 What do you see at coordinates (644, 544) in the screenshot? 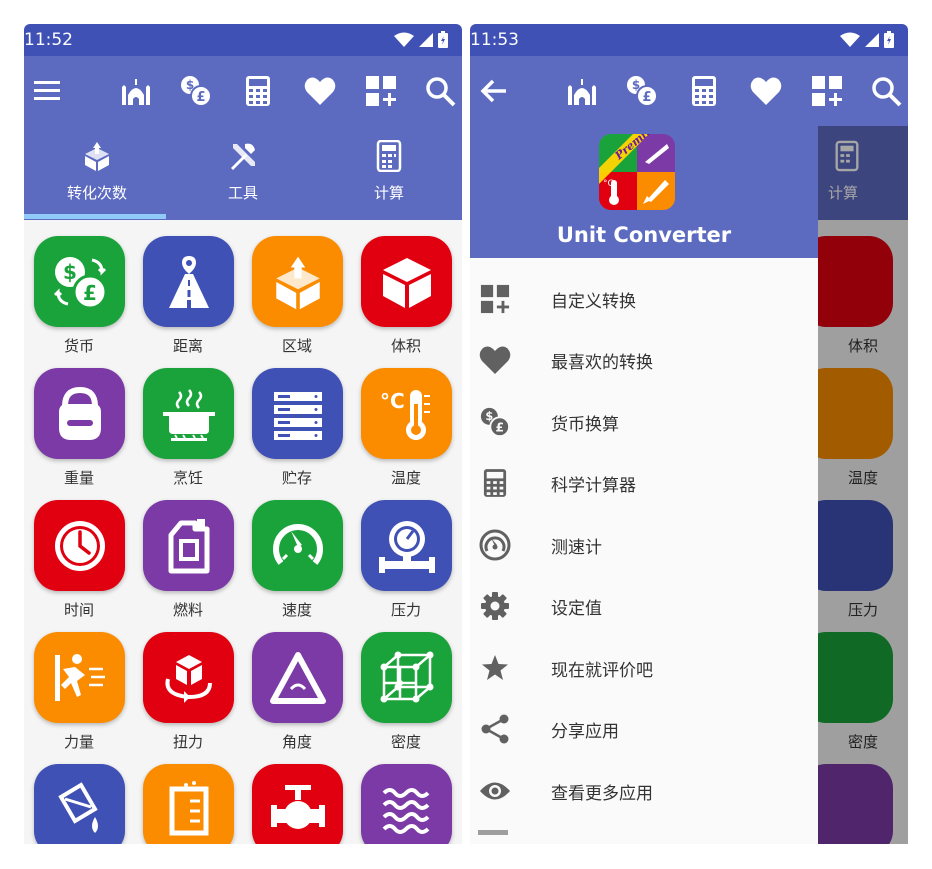
I see `menu-item-speedometer: 测速计` at bounding box center [644, 544].